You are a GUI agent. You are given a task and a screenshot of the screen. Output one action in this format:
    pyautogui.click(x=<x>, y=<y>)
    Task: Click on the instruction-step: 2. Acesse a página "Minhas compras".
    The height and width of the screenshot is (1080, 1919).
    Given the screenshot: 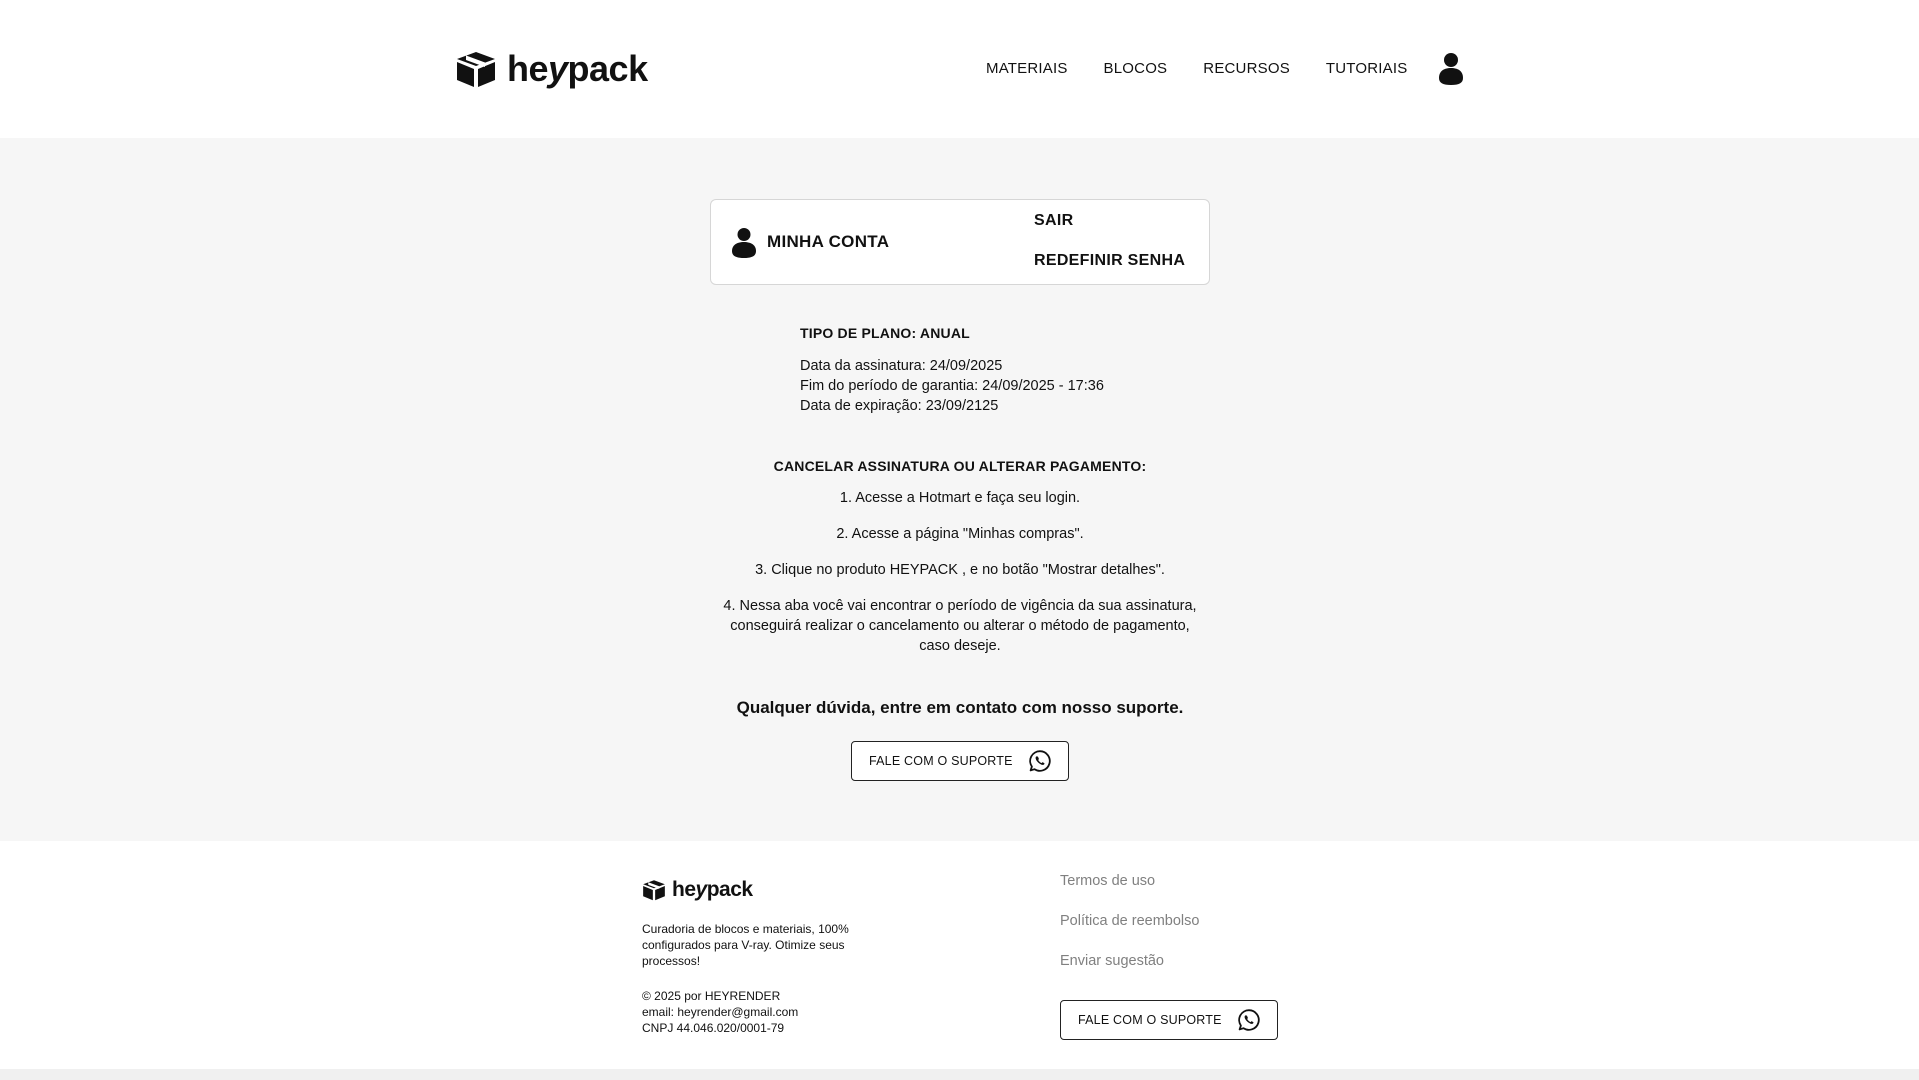 What is the action you would take?
    pyautogui.click(x=960, y=534)
    